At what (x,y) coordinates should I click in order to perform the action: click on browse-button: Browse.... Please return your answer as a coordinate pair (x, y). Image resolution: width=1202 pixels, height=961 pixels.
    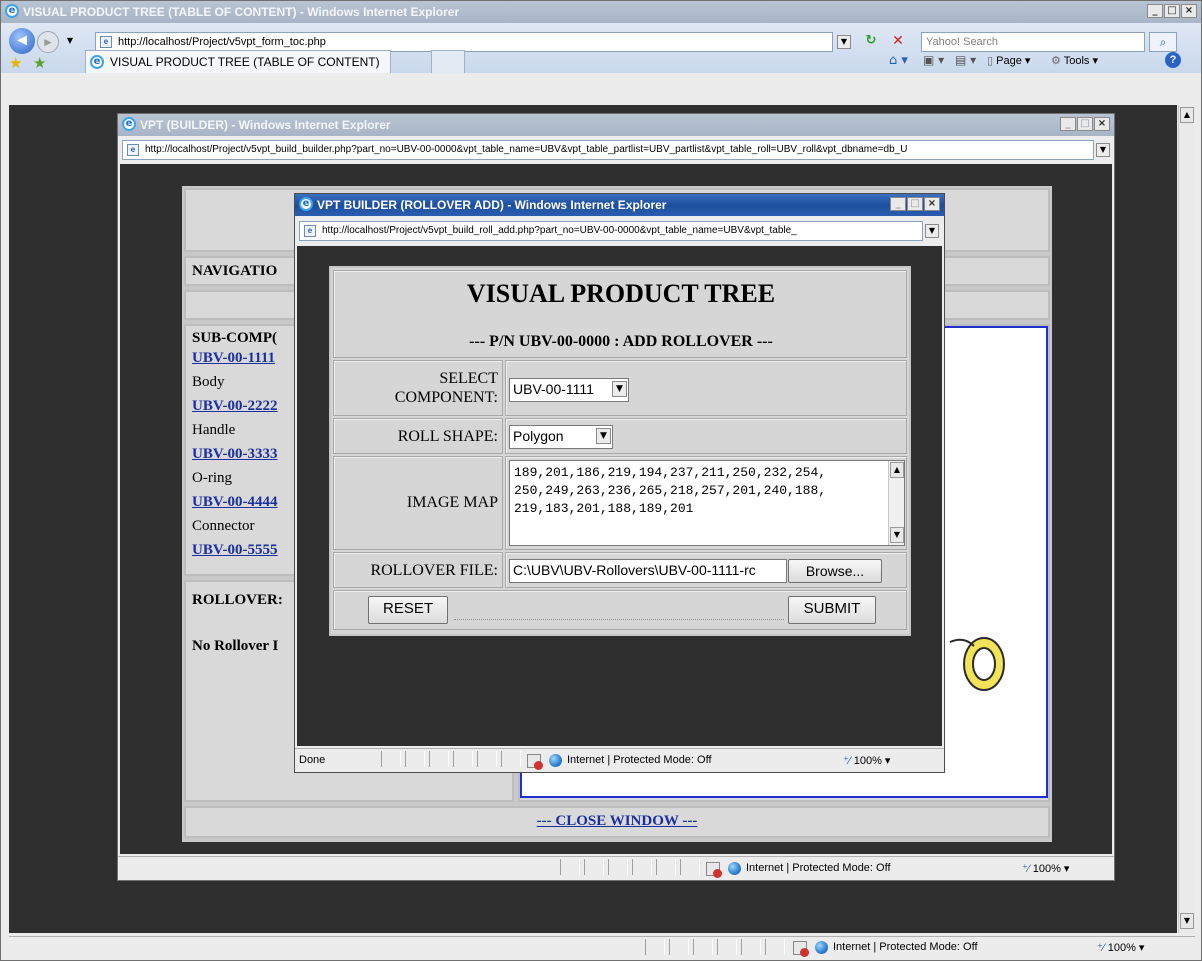
    Looking at the image, I should click on (835, 571).